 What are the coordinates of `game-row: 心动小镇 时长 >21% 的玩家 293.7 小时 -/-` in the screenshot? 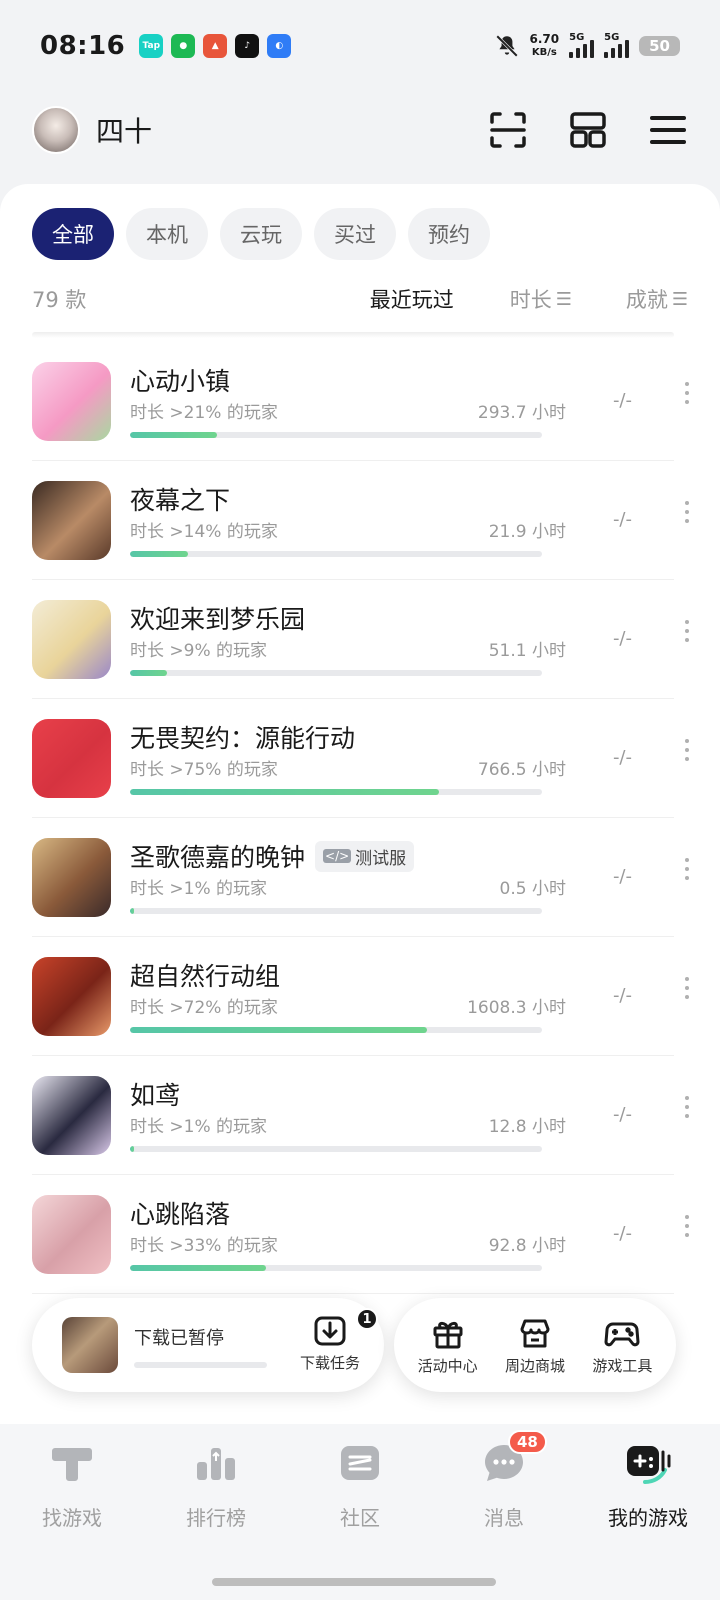 It's located at (360, 401).